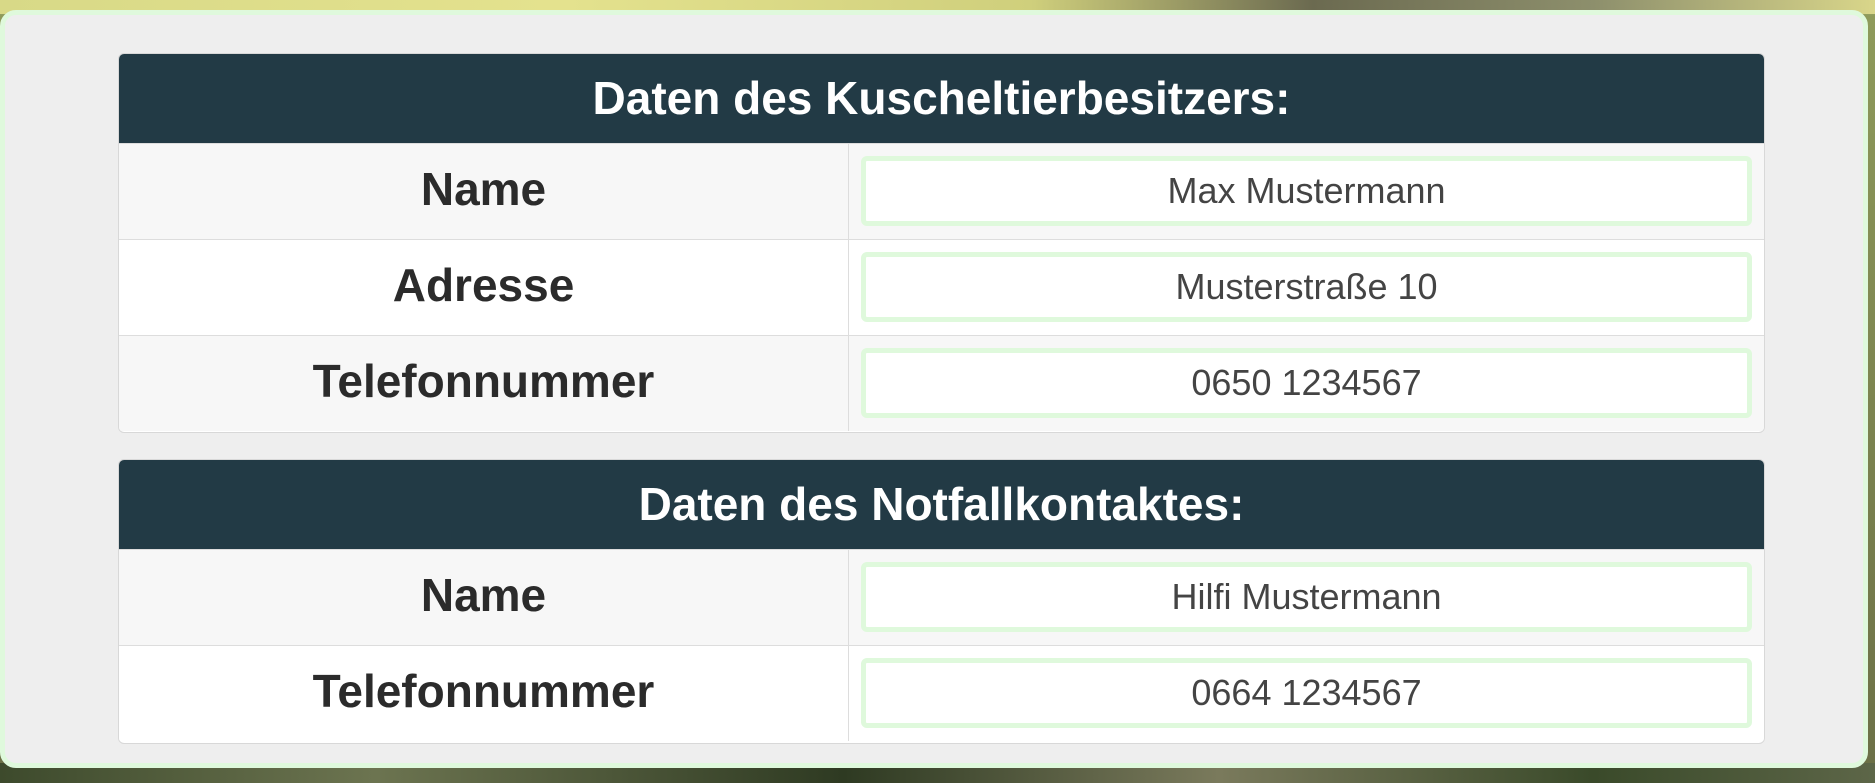 The image size is (1875, 783). Describe the element at coordinates (484, 693) in the screenshot. I see `emergency-phone-label: Telefonnummer` at that location.